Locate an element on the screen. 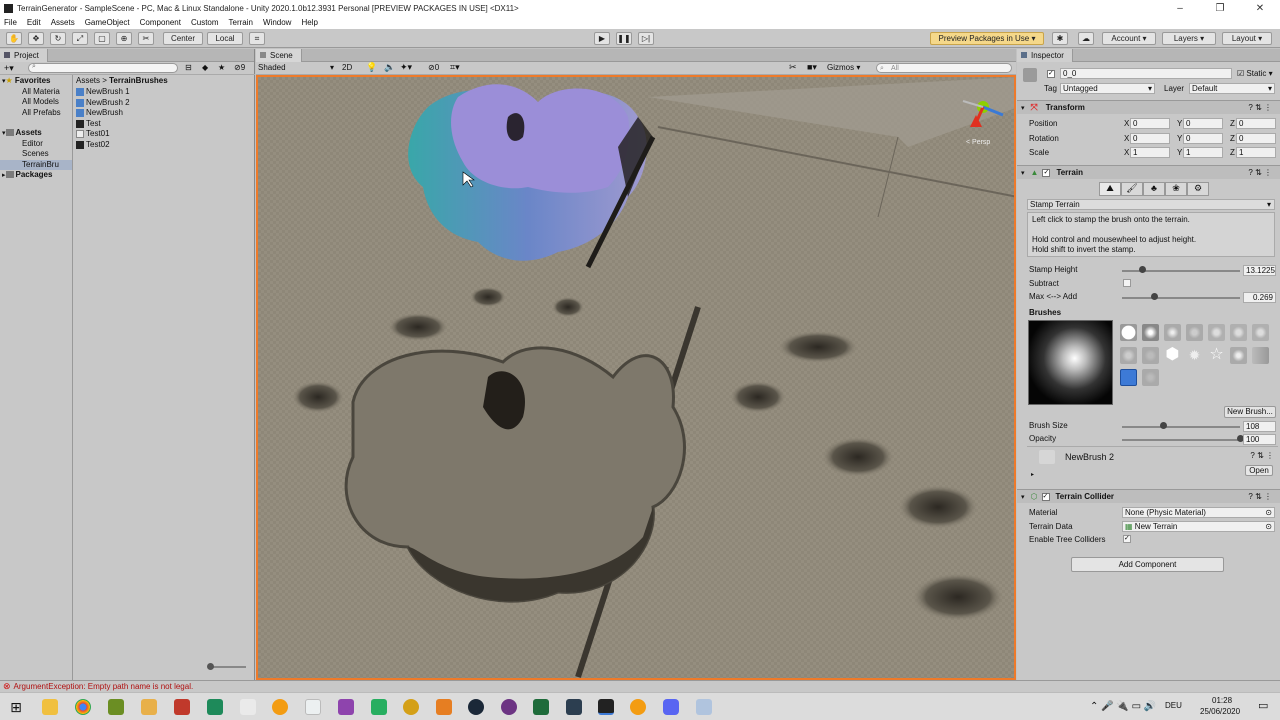 The height and width of the screenshot is (720, 1280). raise-terrain-icon: ⛰ is located at coordinates (1110, 189).